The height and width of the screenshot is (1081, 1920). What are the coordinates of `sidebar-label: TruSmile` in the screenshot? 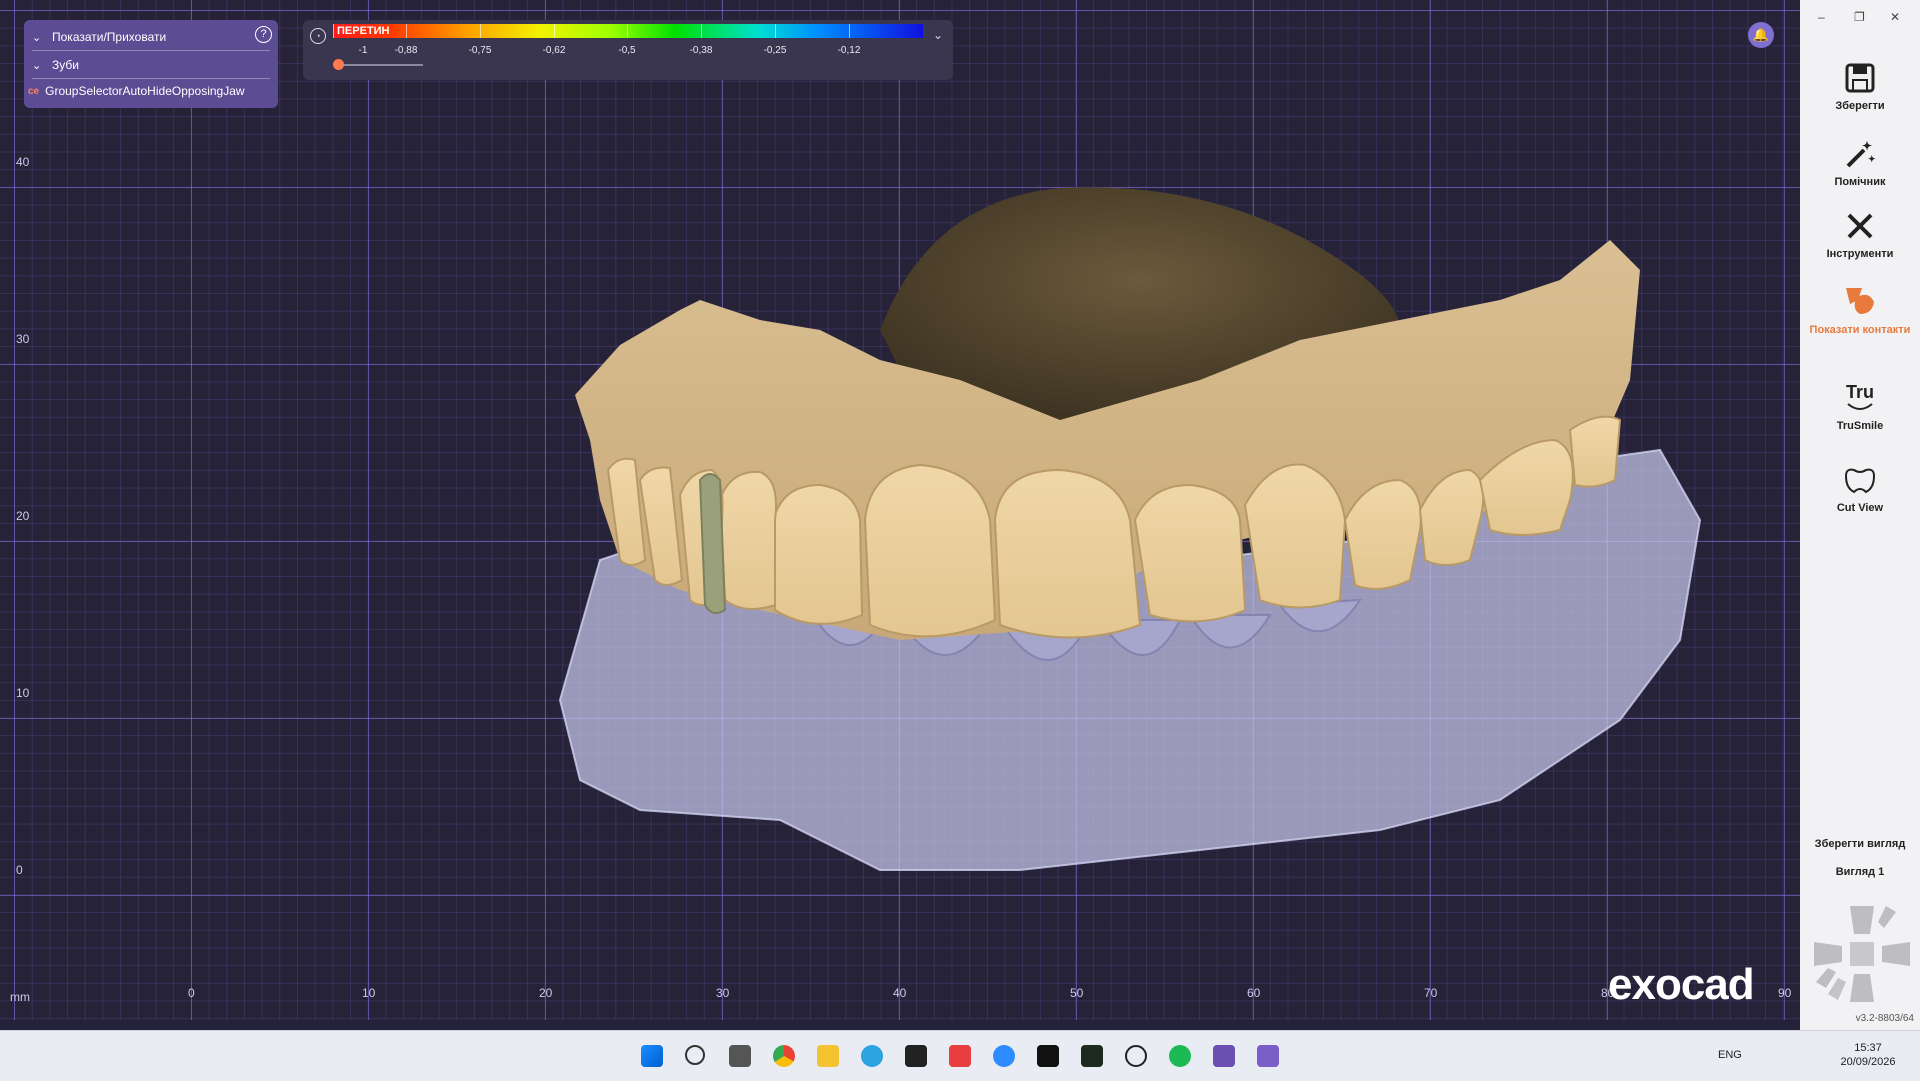 It's located at (1860, 426).